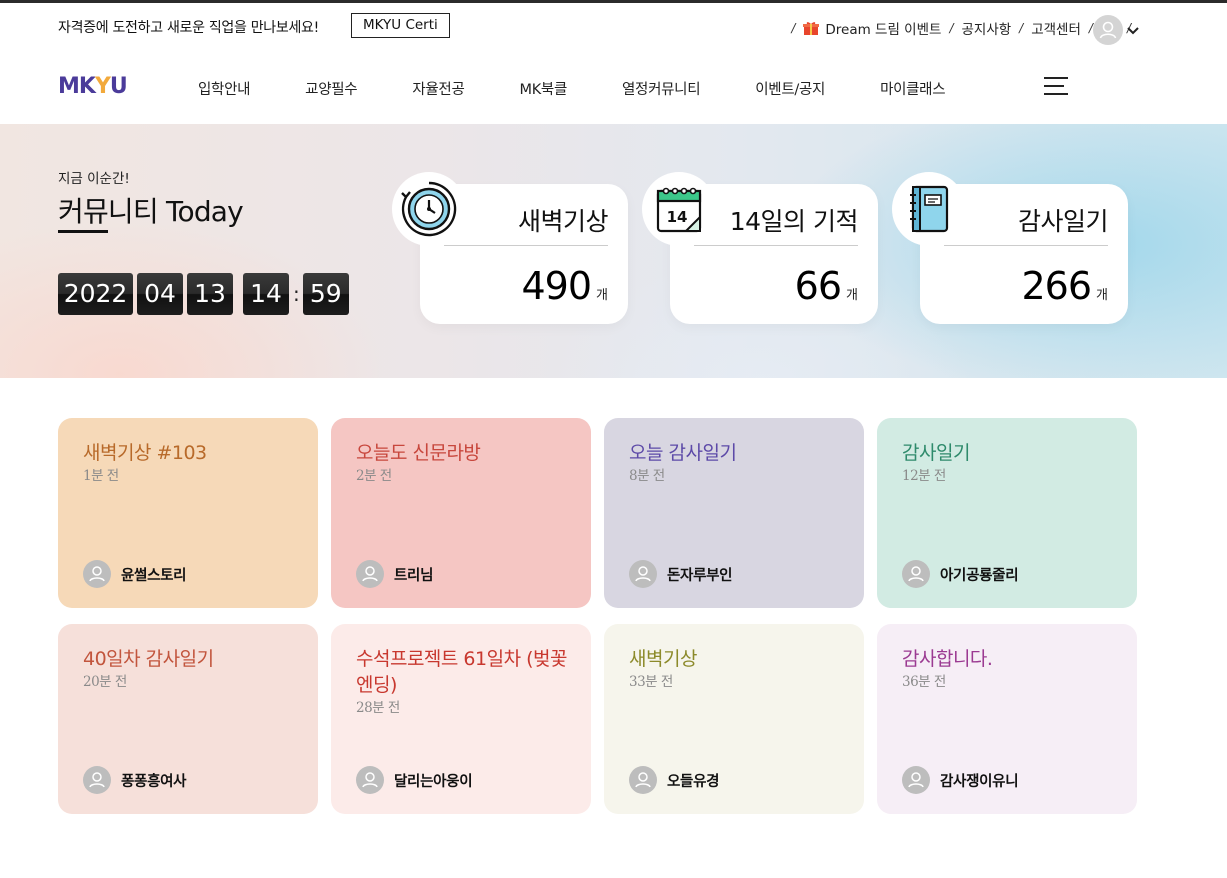 The image size is (1227, 878). Describe the element at coordinates (95, 294) in the screenshot. I see `clock-year: 2022` at that location.